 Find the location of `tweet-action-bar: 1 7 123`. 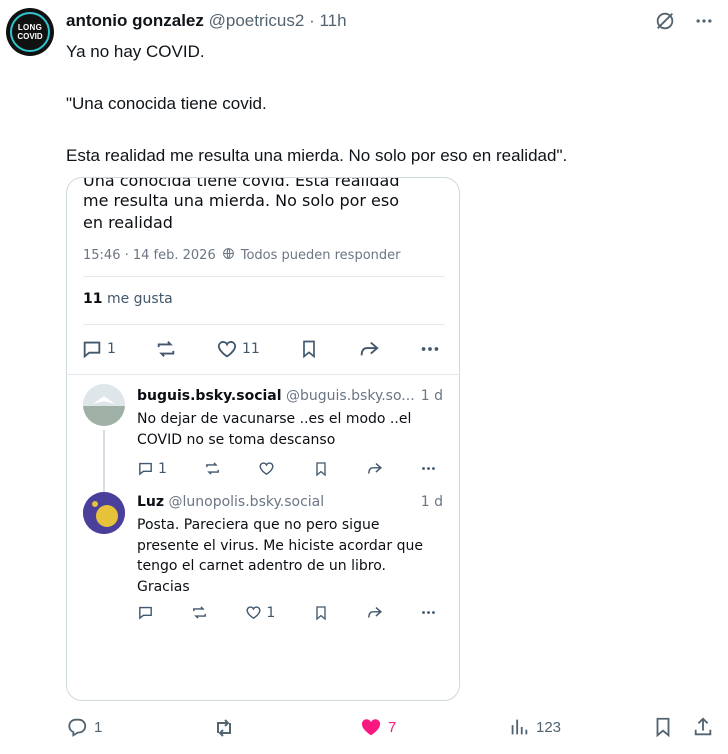

tweet-action-bar: 1 7 123 is located at coordinates (391, 731).